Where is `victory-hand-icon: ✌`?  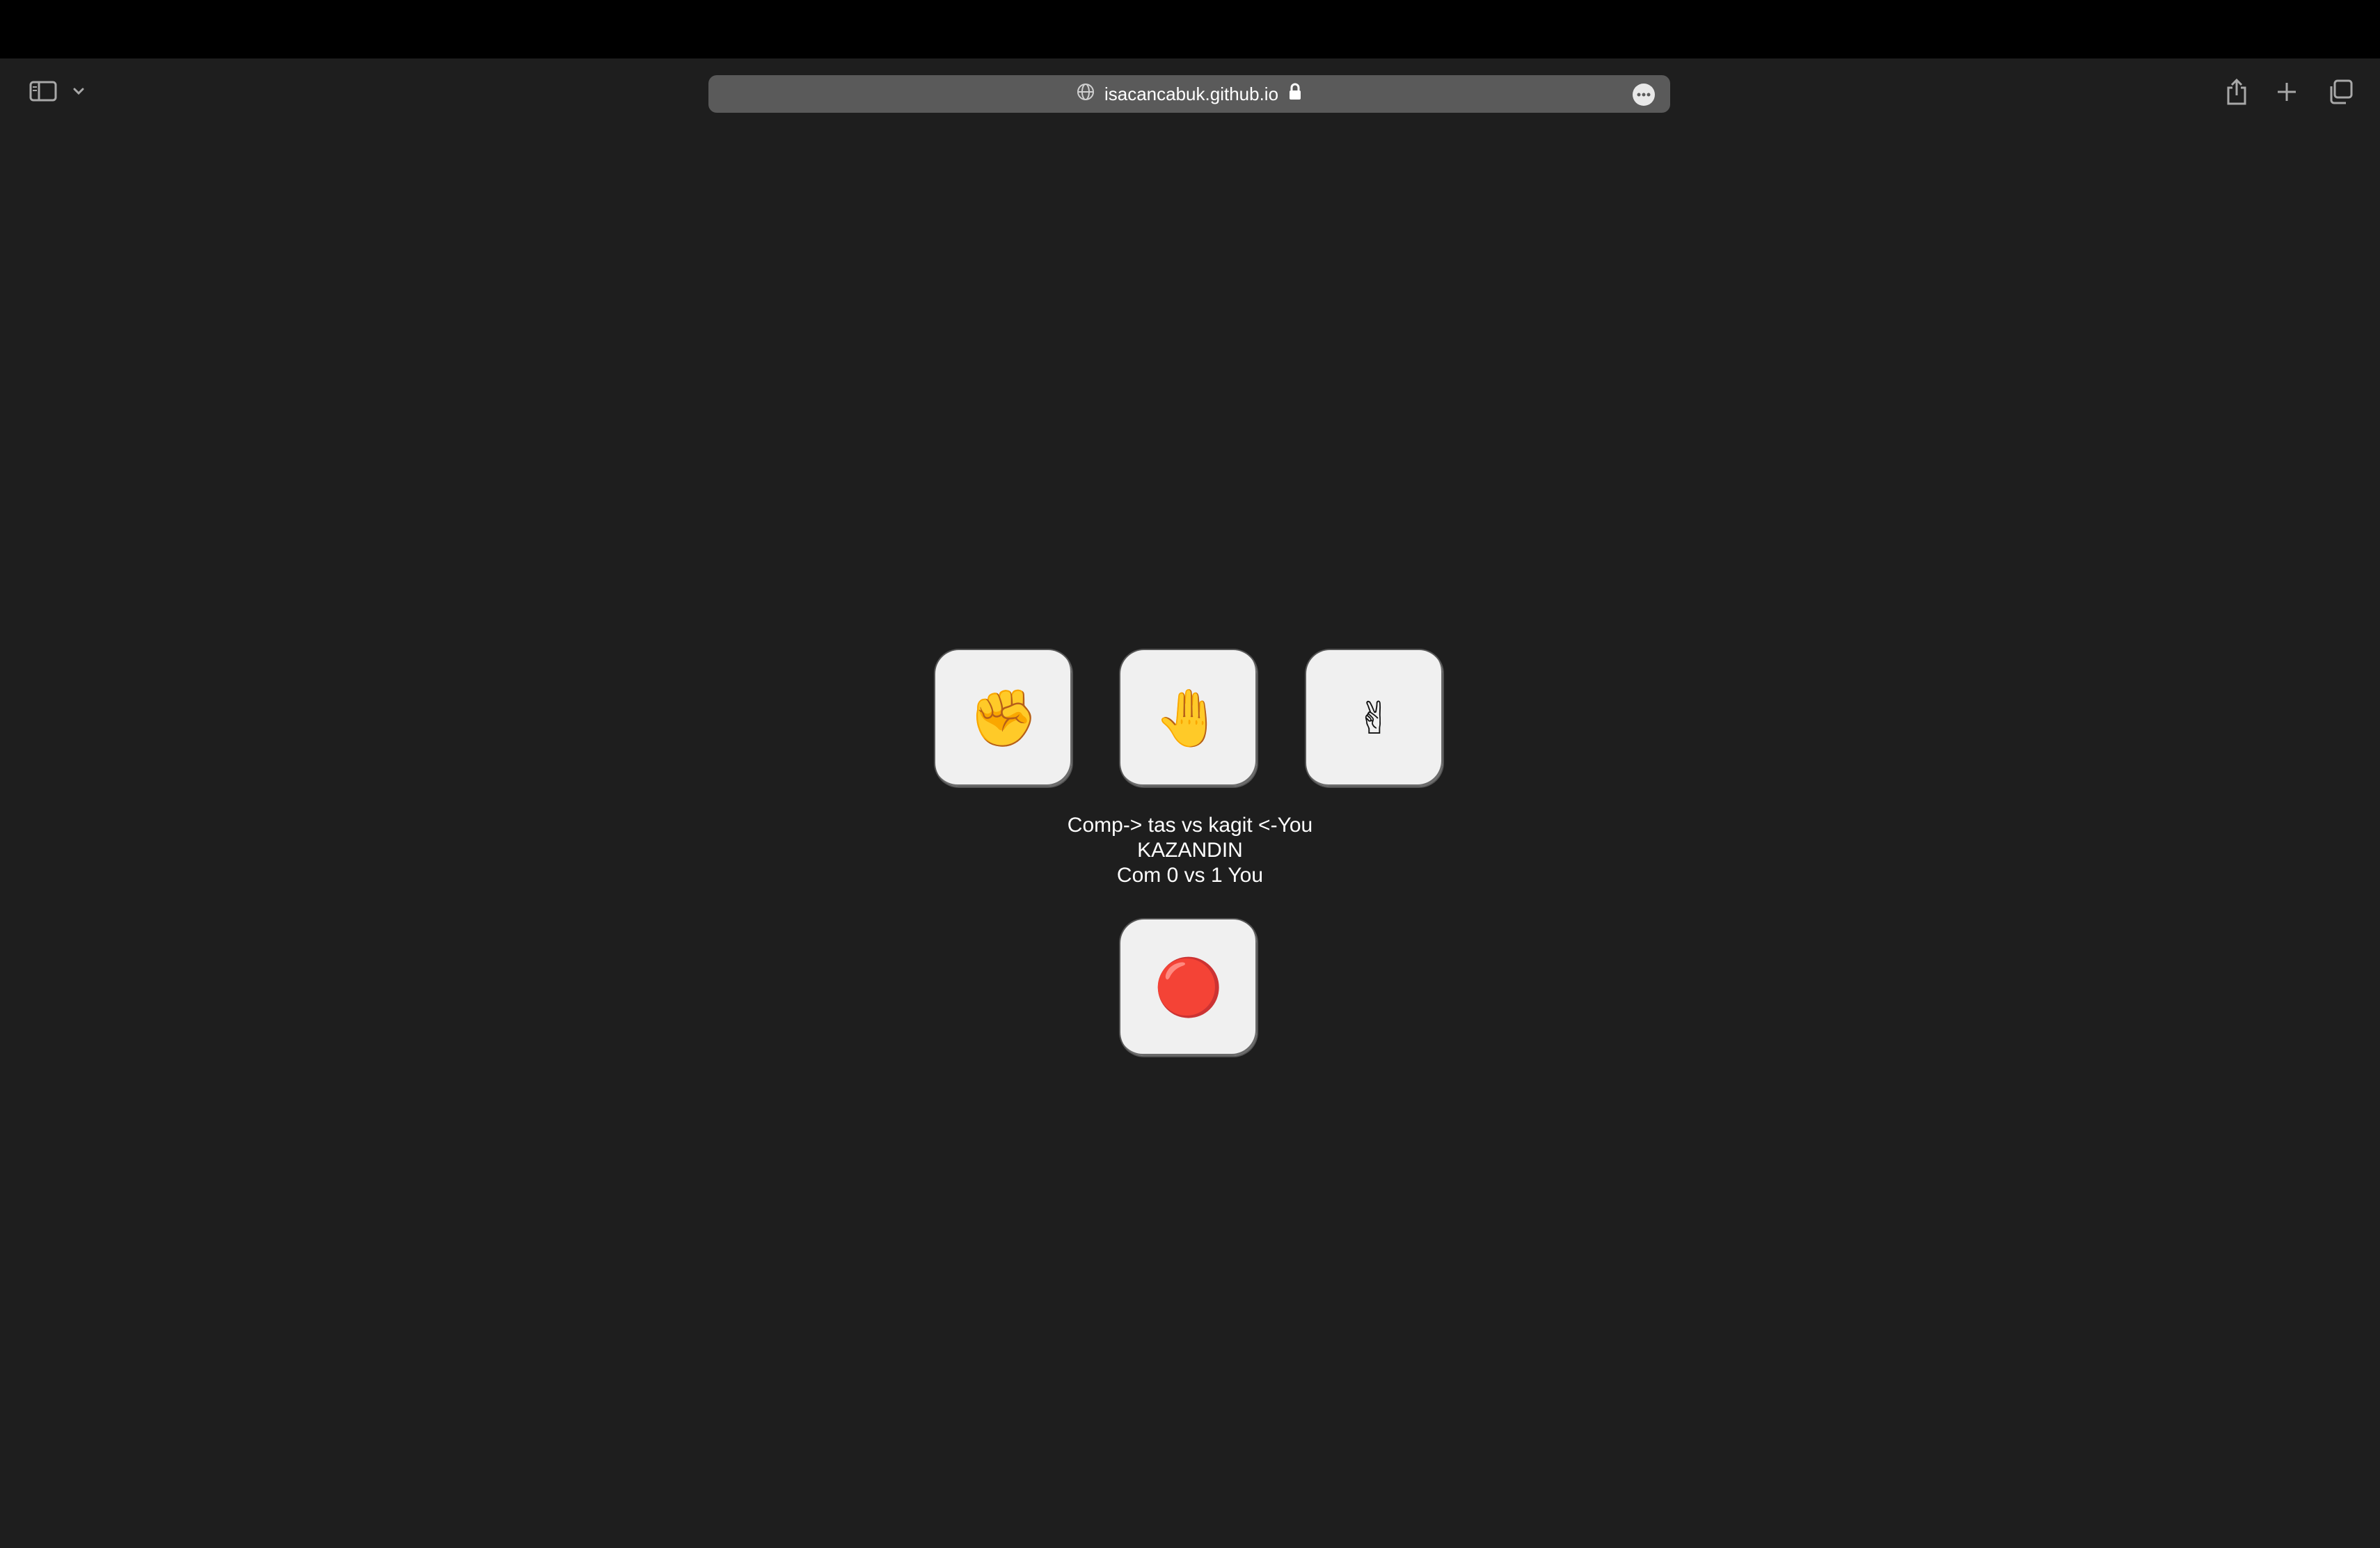 victory-hand-icon: ✌ is located at coordinates (1374, 718).